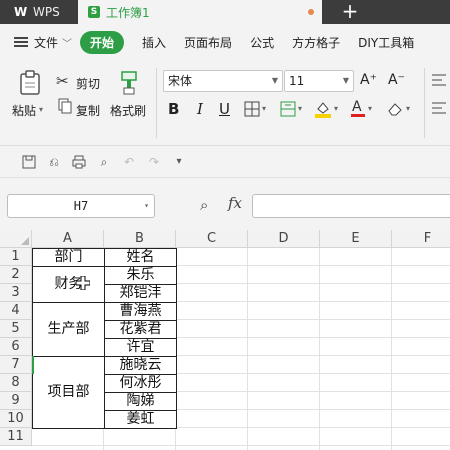 The width and height of the screenshot is (450, 450). Describe the element at coordinates (173, 109) in the screenshot. I see `bold-button: B` at that location.